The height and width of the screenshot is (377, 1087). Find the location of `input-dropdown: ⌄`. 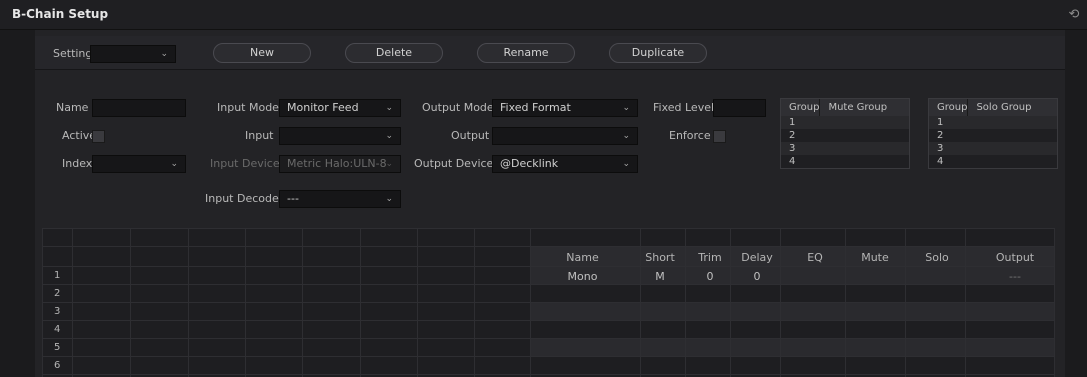

input-dropdown: ⌄ is located at coordinates (340, 136).